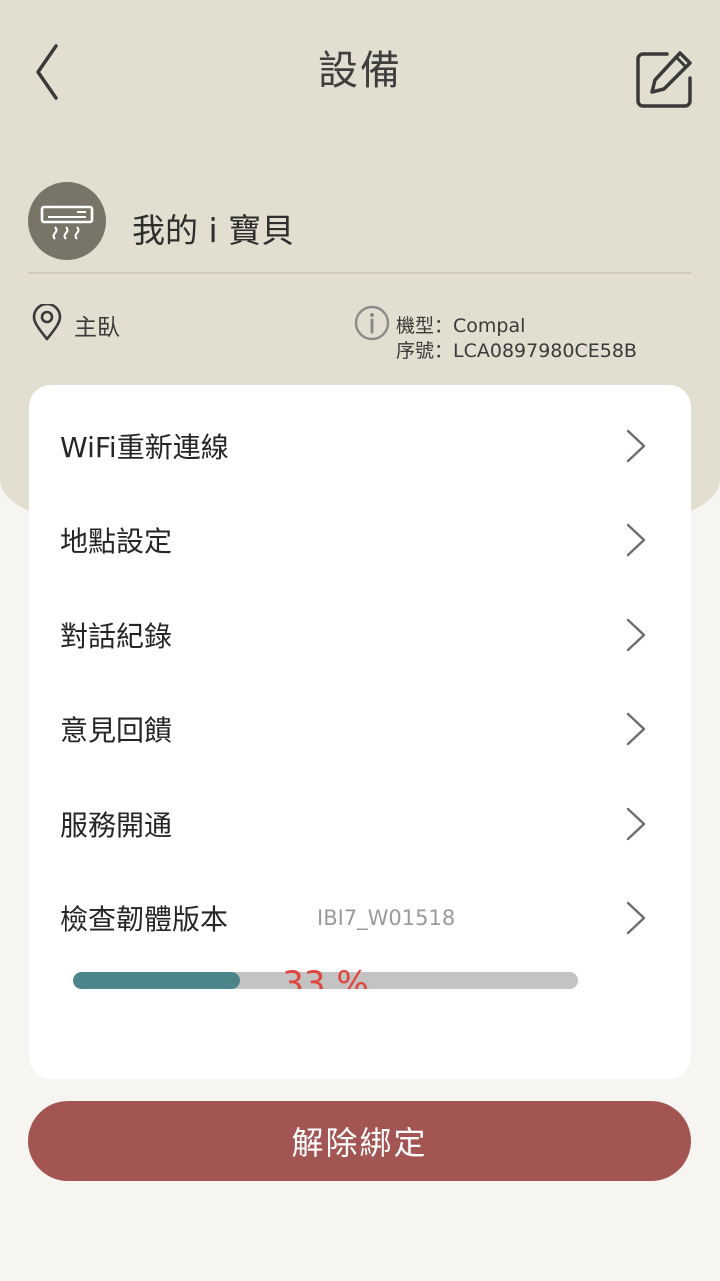  What do you see at coordinates (516, 351) in the screenshot?
I see `device-serial: 序號：LCA0897980CE58B` at bounding box center [516, 351].